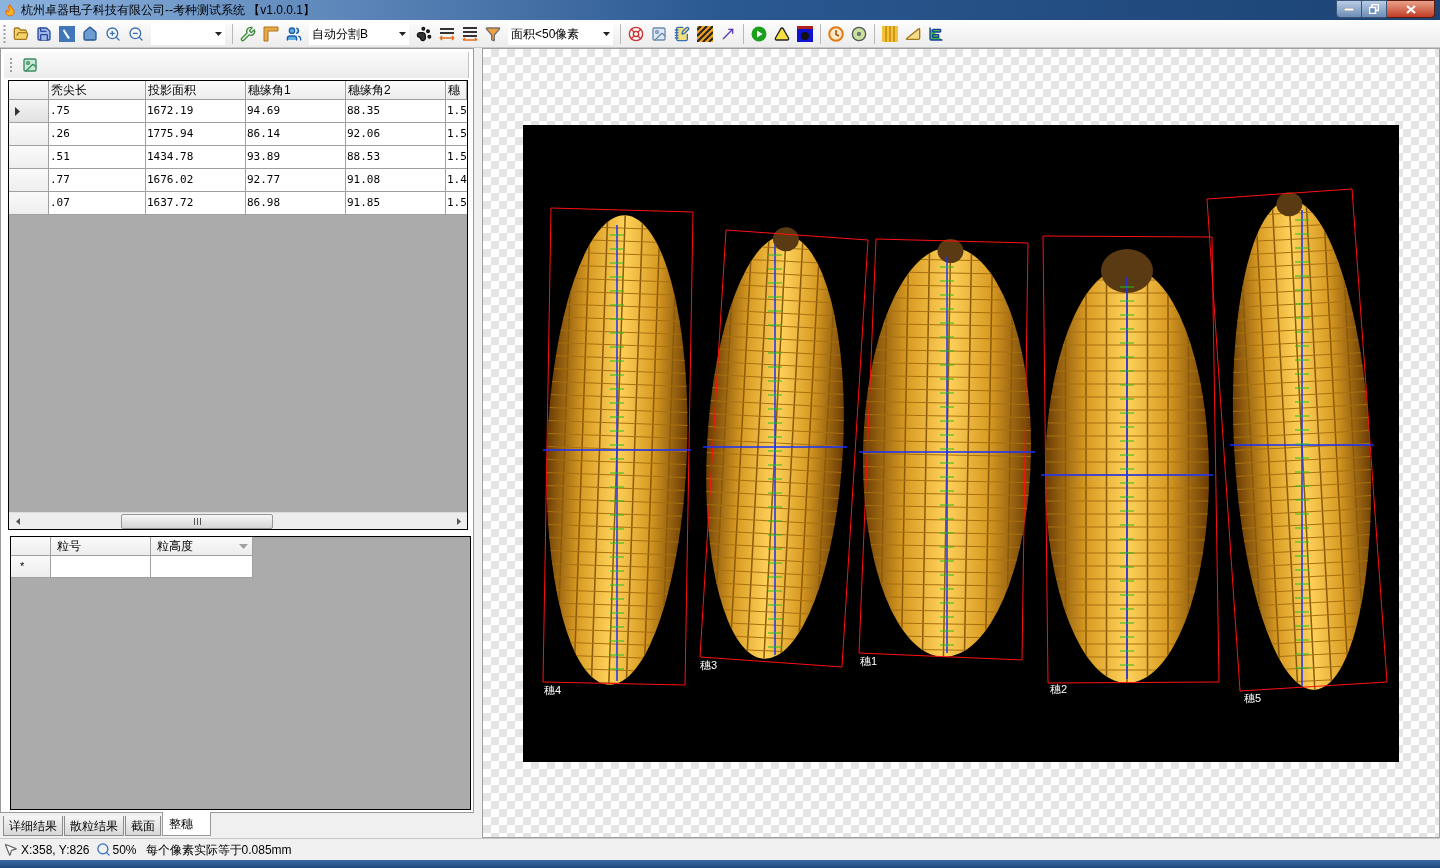  Describe the element at coordinates (709, 664) in the screenshot. I see `ear-label: 穗3` at that location.